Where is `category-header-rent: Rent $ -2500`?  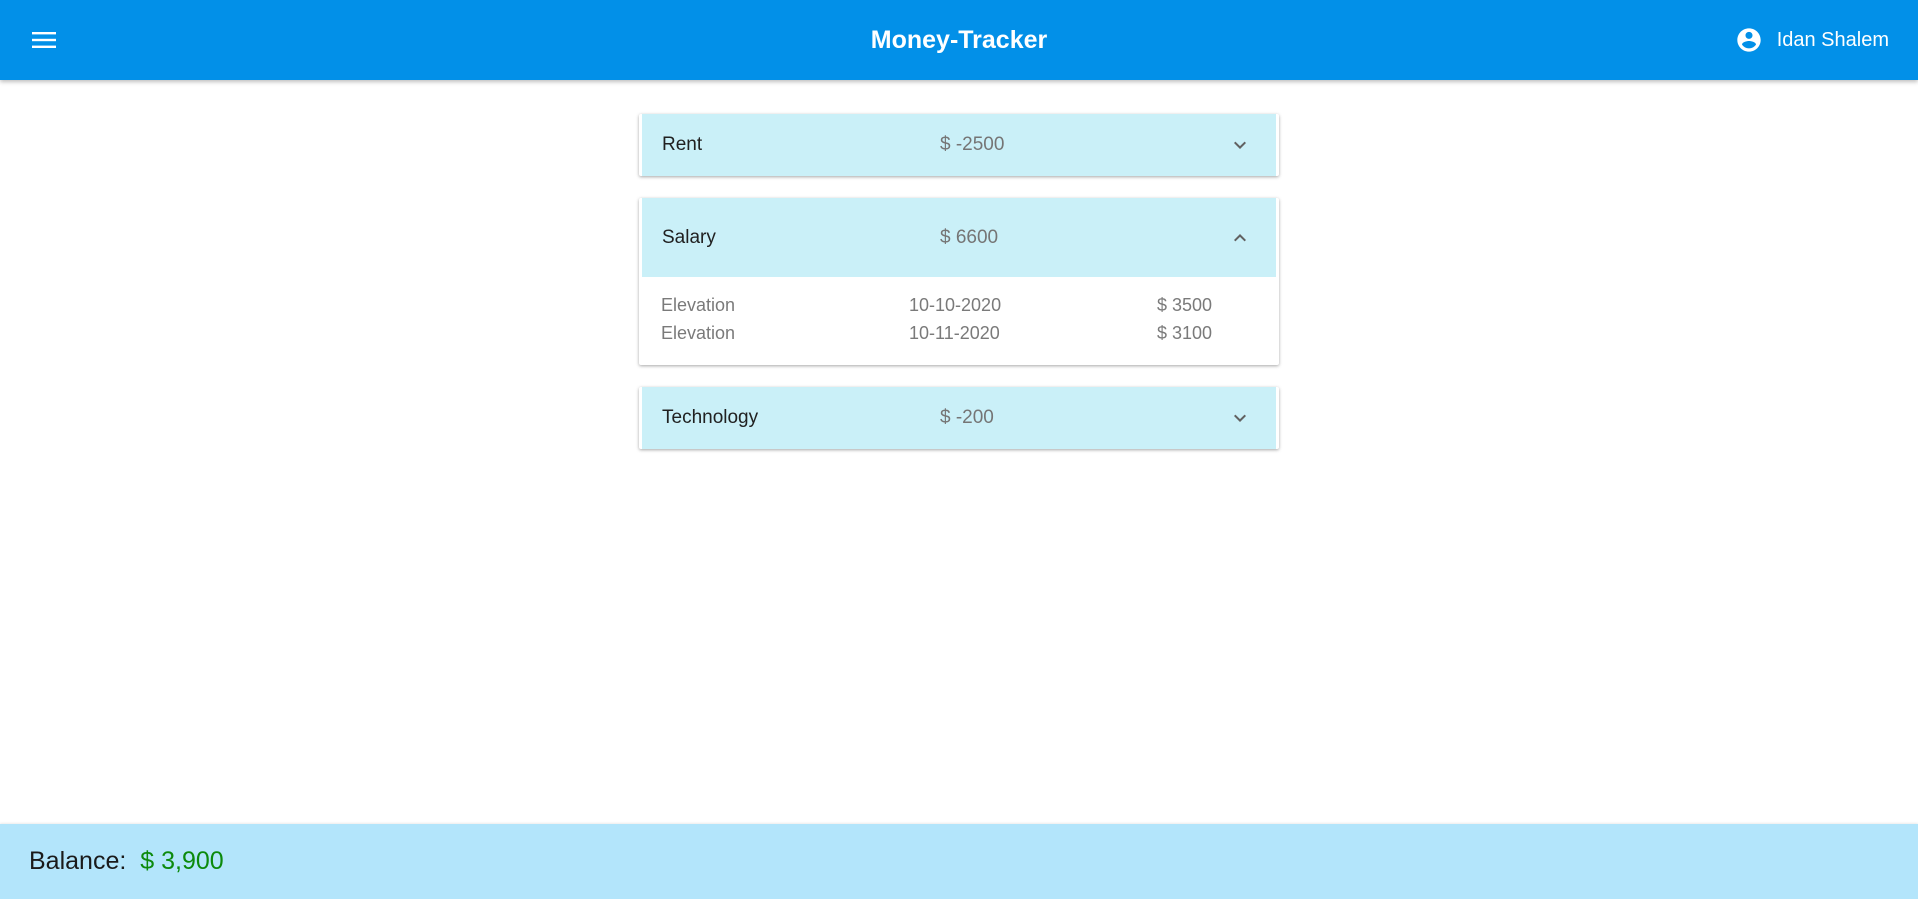 category-header-rent: Rent $ -2500 is located at coordinates (959, 145).